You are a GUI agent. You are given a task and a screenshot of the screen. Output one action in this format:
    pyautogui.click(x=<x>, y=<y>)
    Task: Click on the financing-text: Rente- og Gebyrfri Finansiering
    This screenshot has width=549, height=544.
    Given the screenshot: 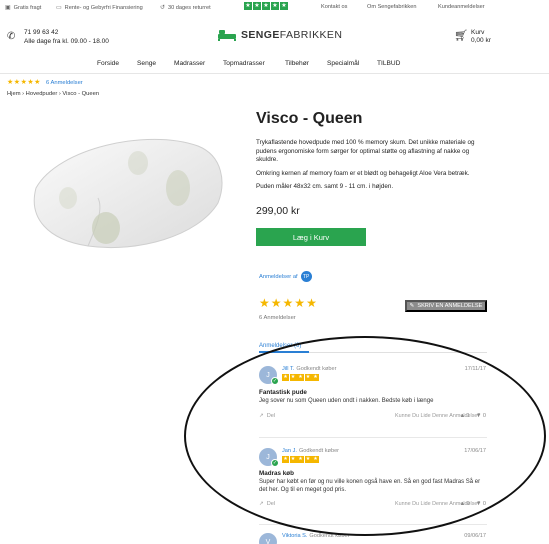 What is the action you would take?
    pyautogui.click(x=103, y=7)
    